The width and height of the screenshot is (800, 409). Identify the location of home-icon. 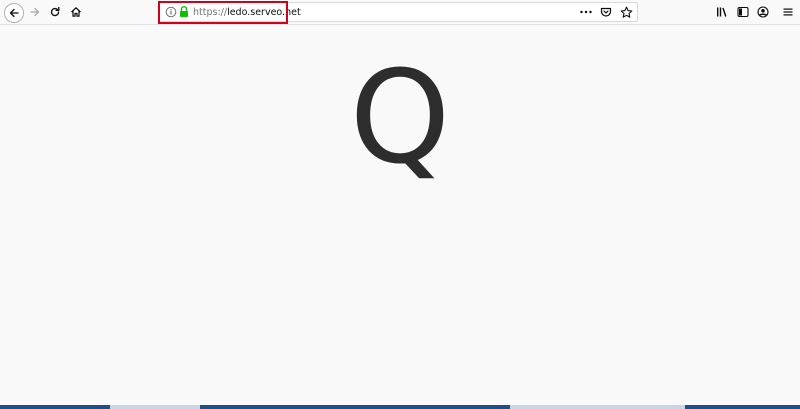
(76, 12).